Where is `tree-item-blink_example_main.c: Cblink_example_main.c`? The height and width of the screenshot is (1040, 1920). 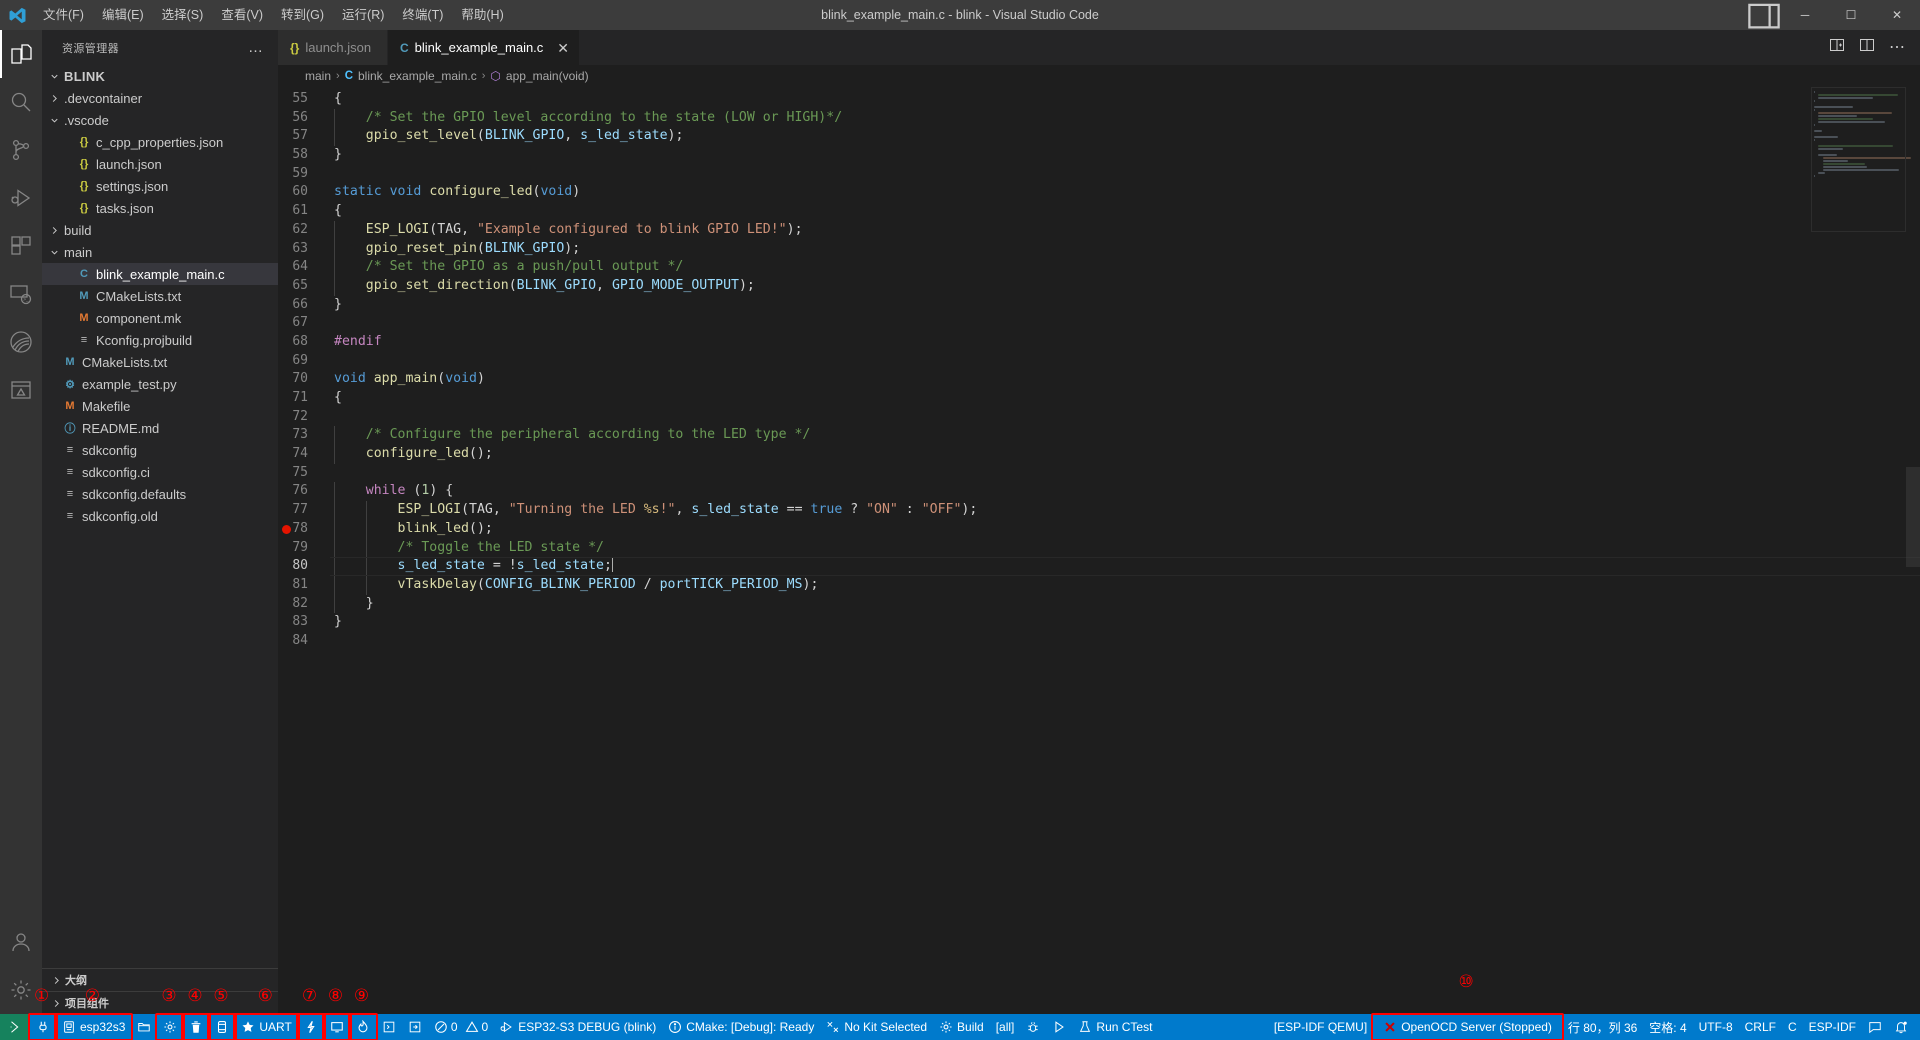
tree-item-blink_example_main.c: Cblink_example_main.c is located at coordinates (160, 274).